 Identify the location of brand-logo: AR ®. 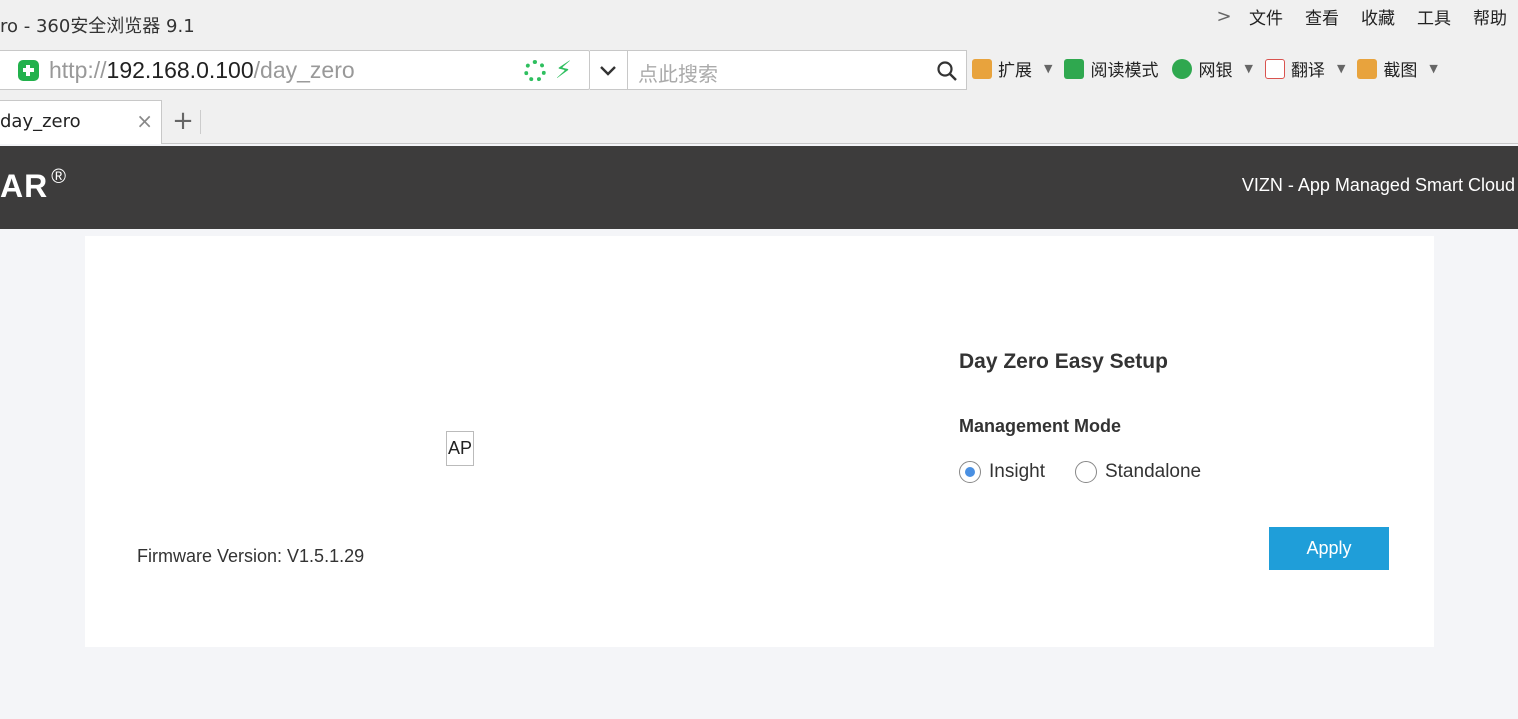
(33, 185).